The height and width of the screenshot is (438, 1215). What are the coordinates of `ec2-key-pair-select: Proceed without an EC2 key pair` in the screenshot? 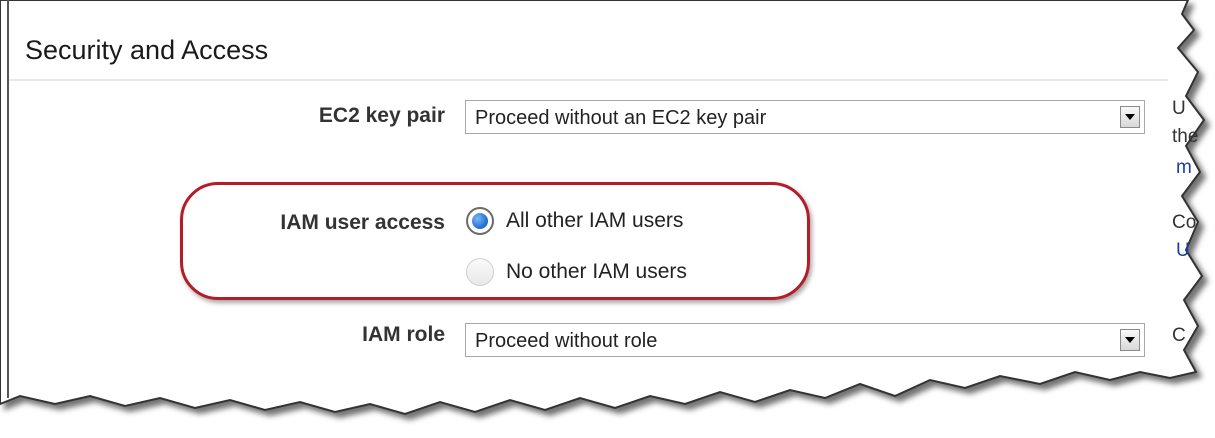 It's located at (805, 117).